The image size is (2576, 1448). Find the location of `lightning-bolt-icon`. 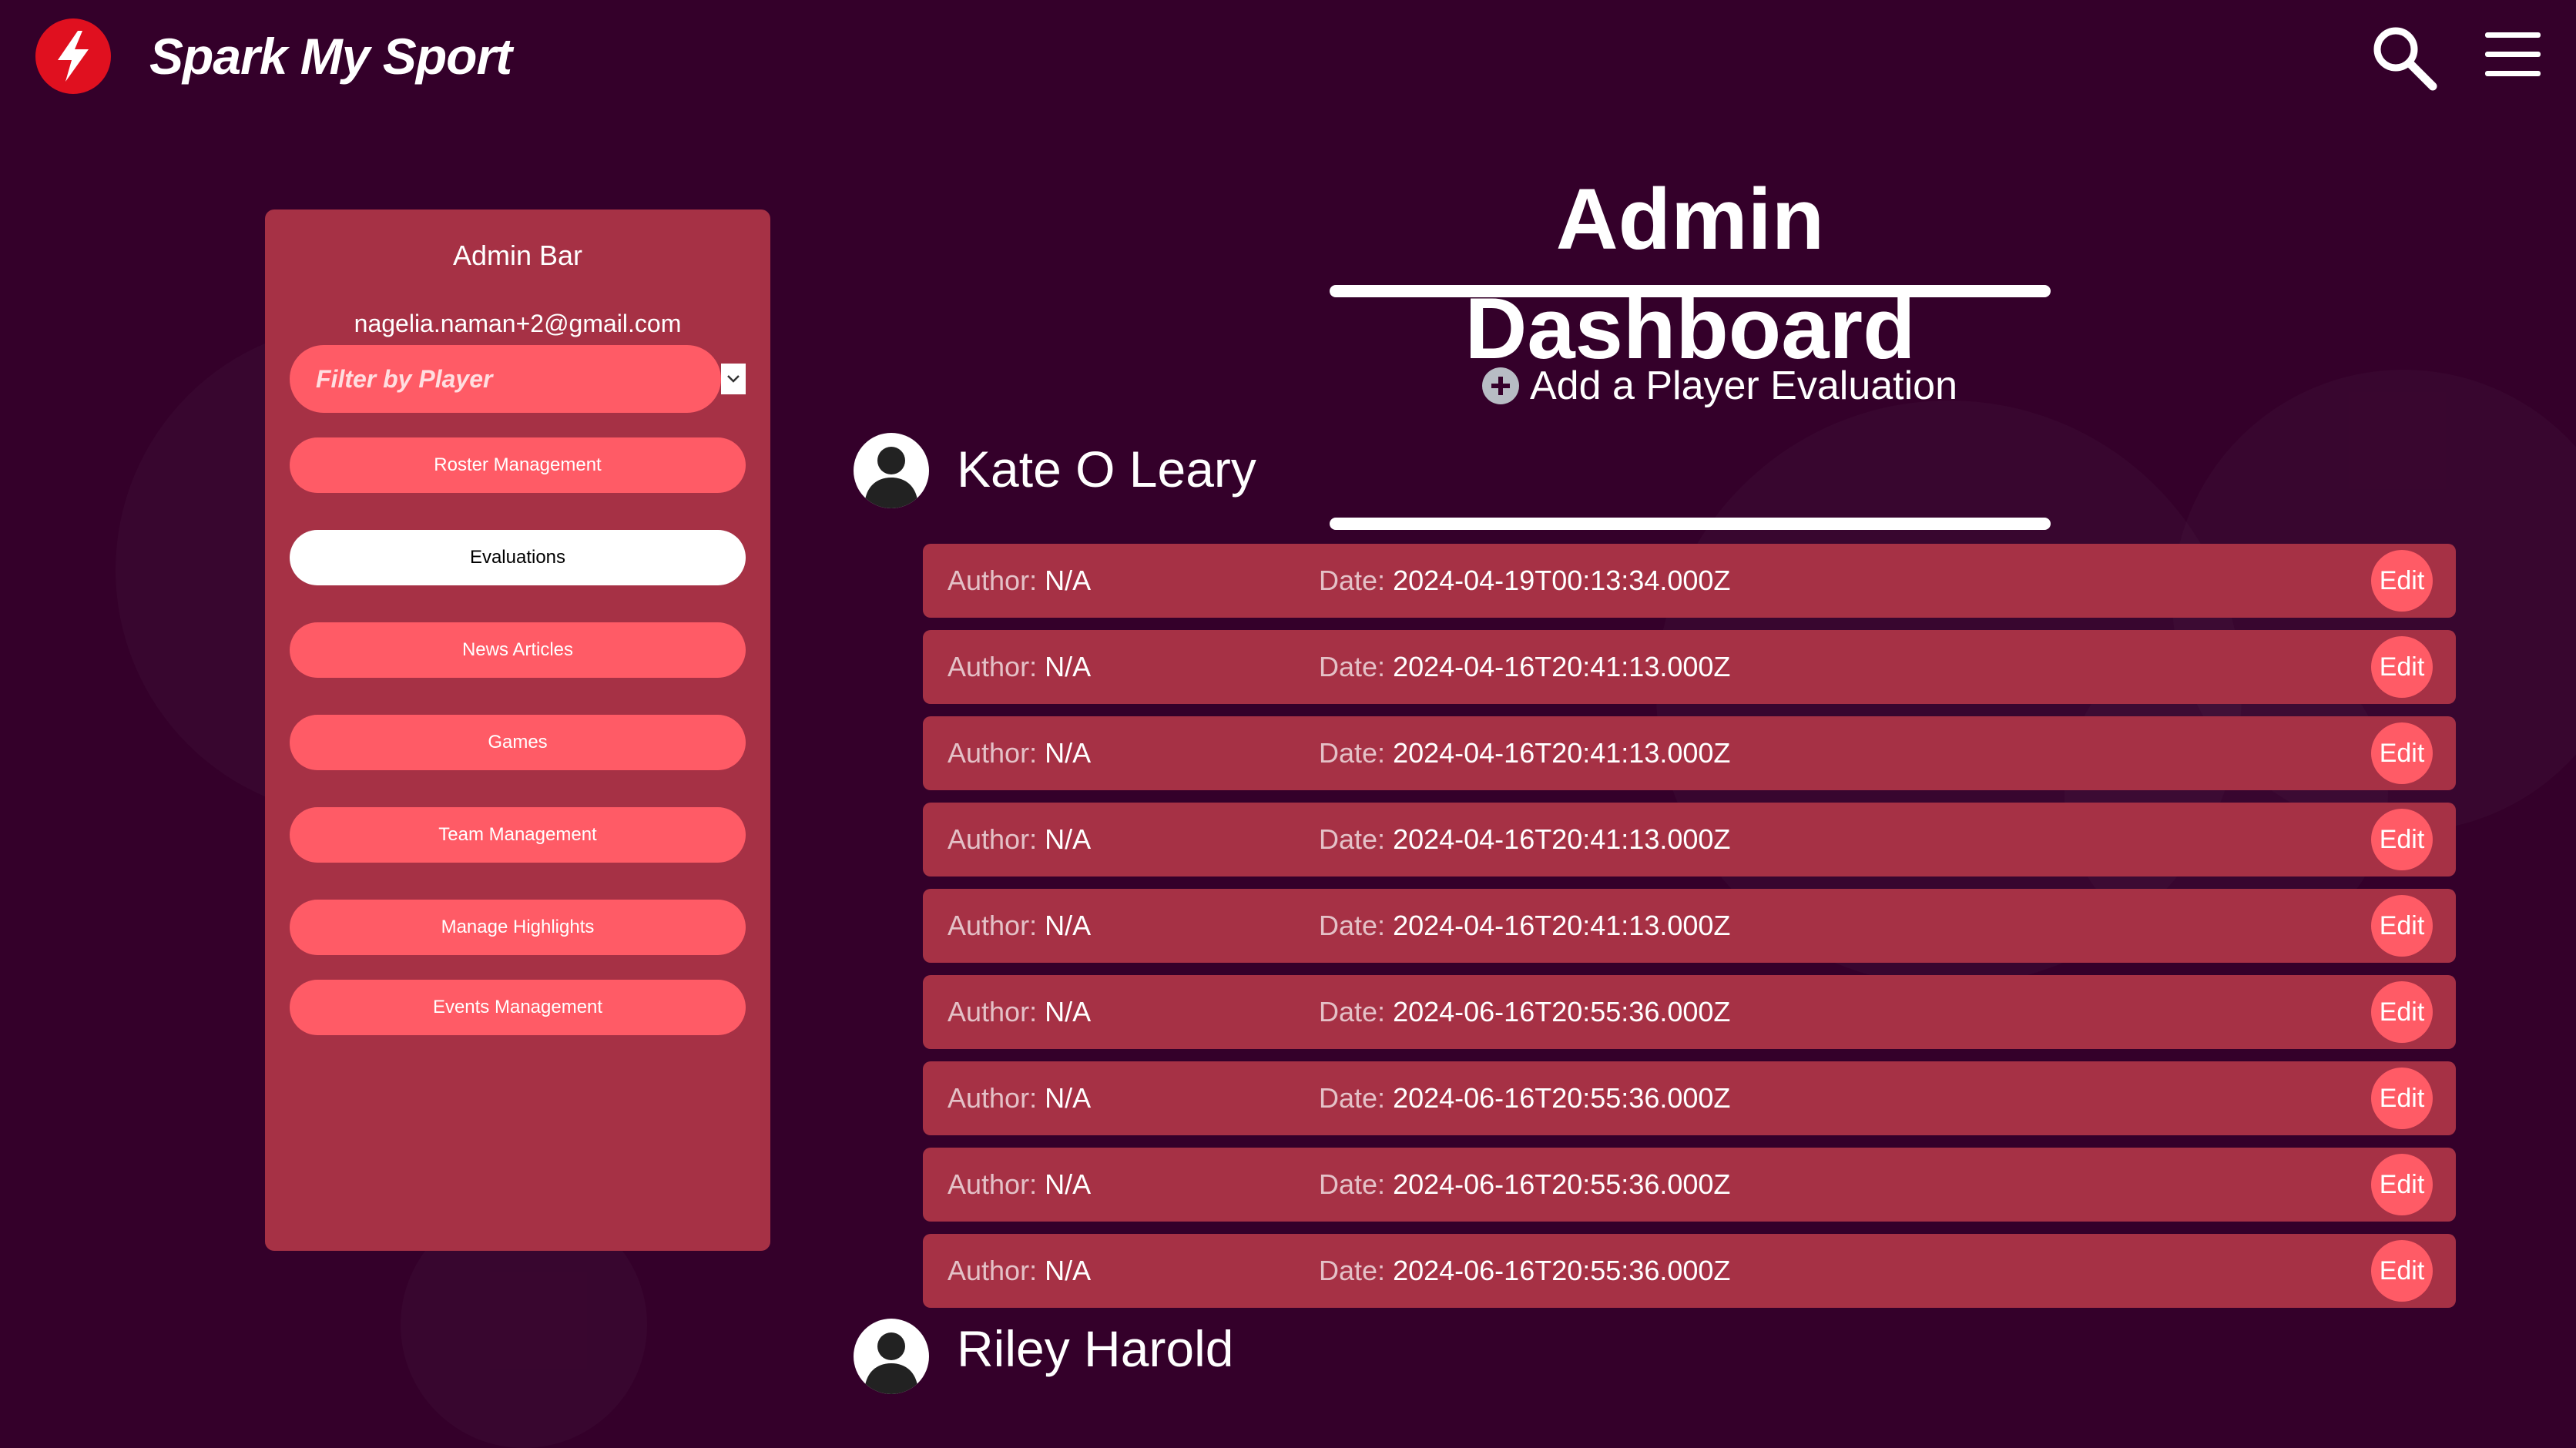

lightning-bolt-icon is located at coordinates (73, 56).